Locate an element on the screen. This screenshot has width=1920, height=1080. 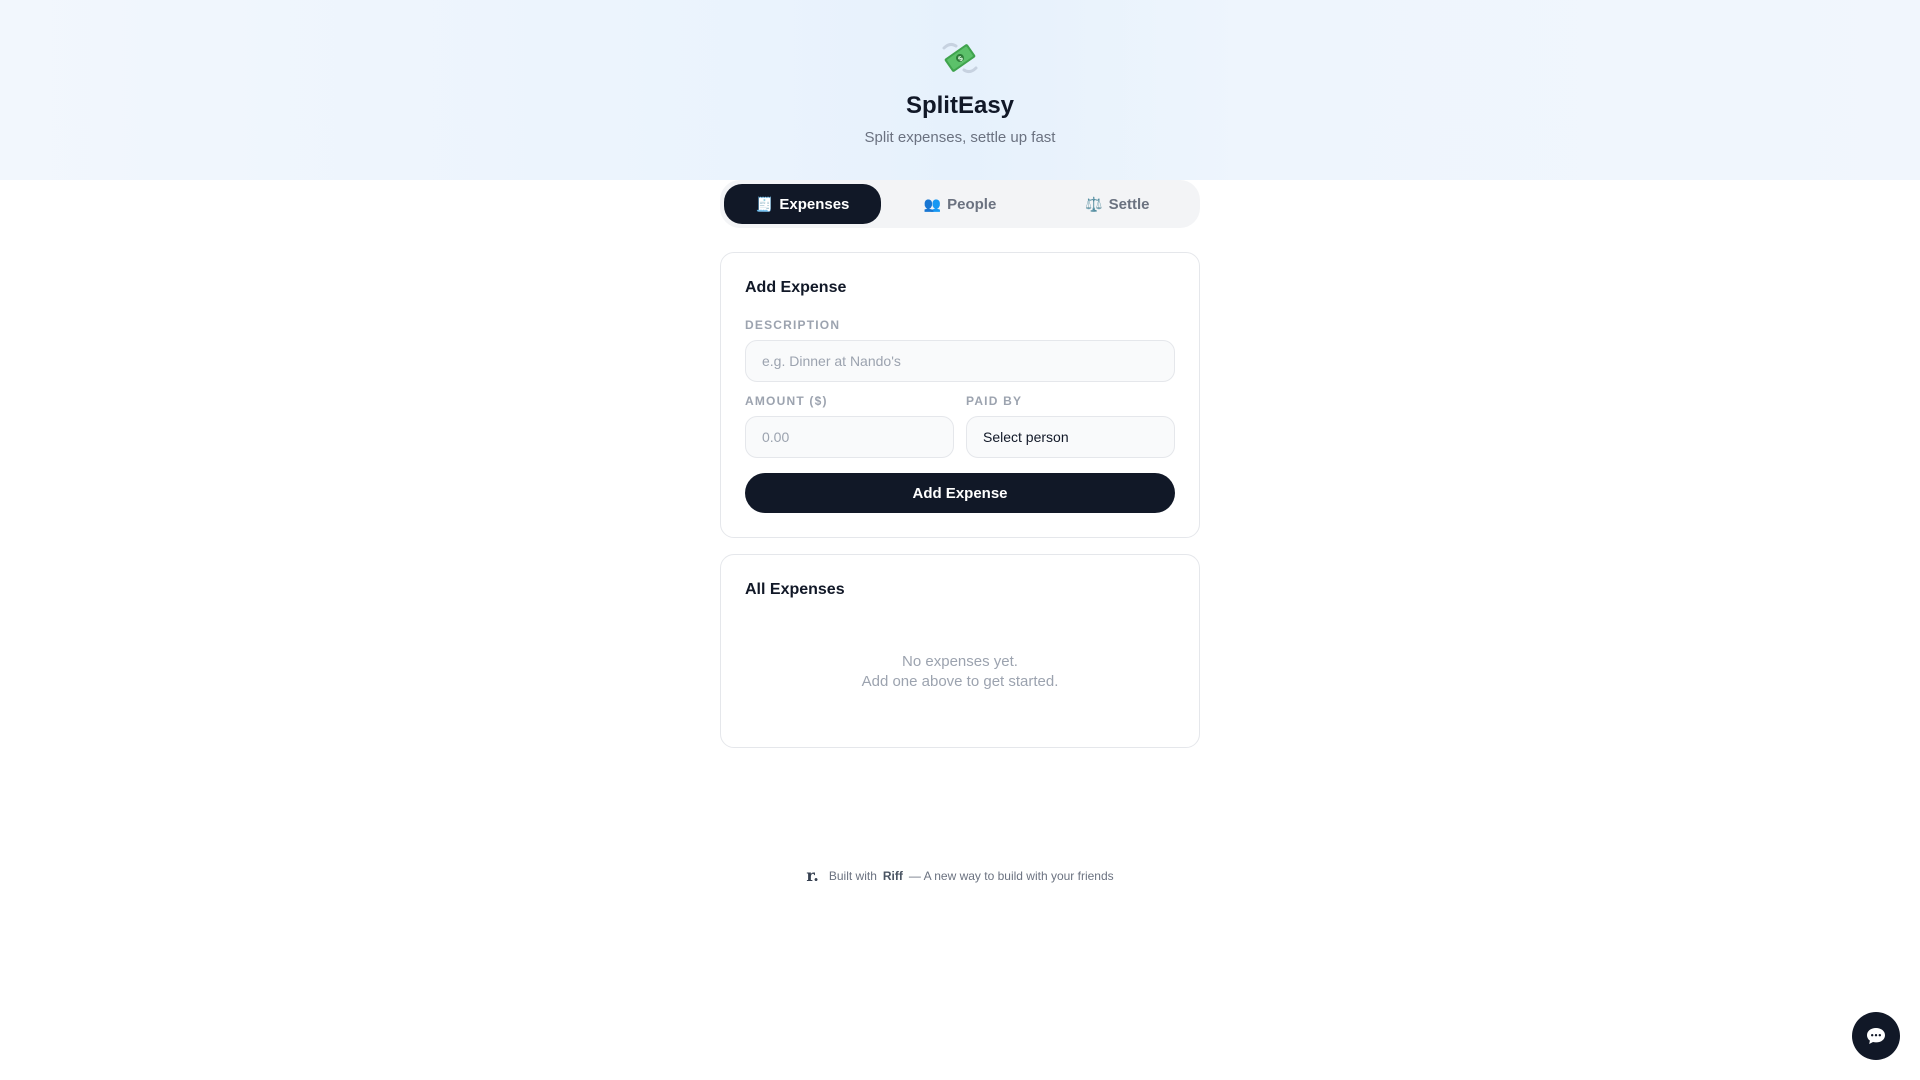
tab-label: Settle is located at coordinates (1129, 204).